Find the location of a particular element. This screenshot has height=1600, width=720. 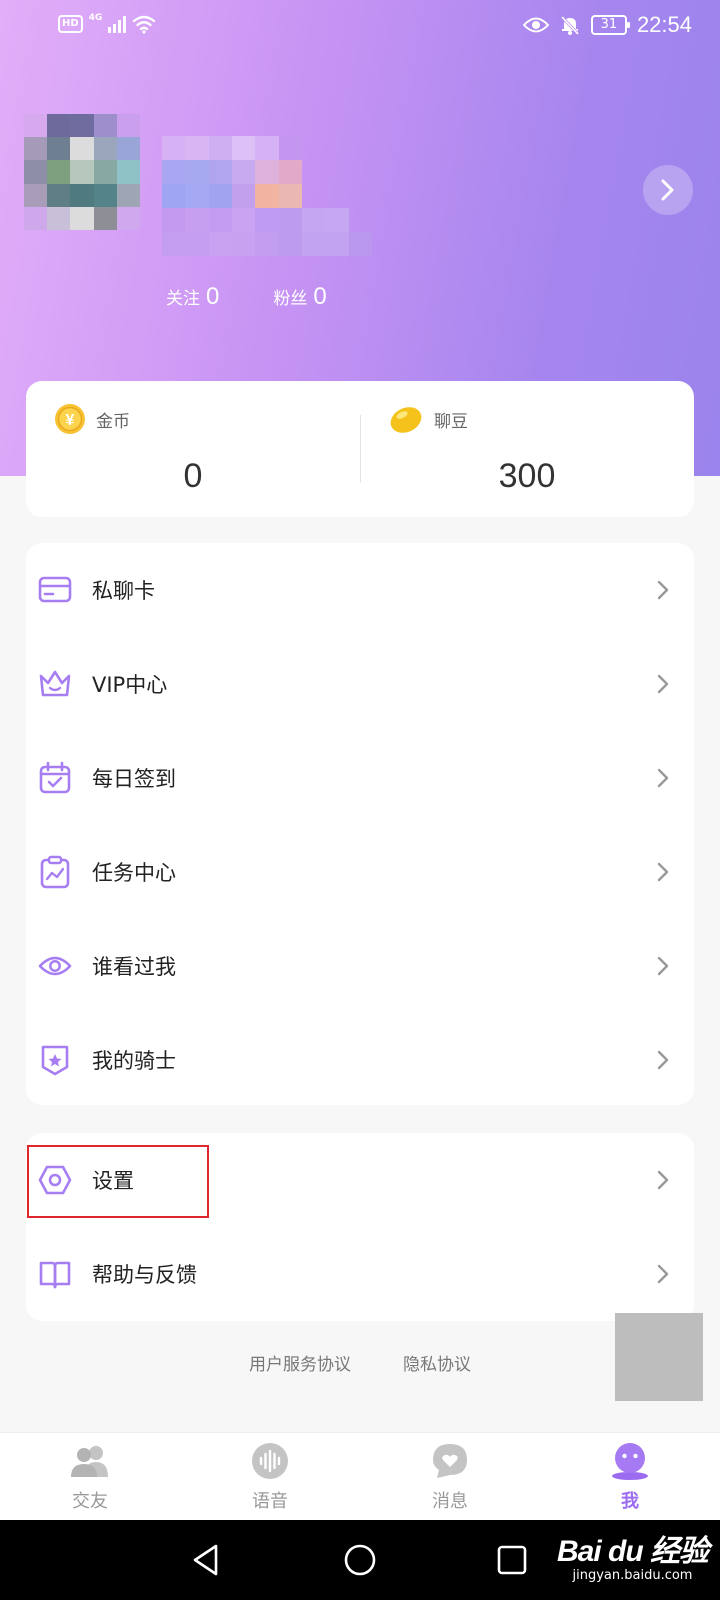

tab-label: 消息 is located at coordinates (450, 1501).